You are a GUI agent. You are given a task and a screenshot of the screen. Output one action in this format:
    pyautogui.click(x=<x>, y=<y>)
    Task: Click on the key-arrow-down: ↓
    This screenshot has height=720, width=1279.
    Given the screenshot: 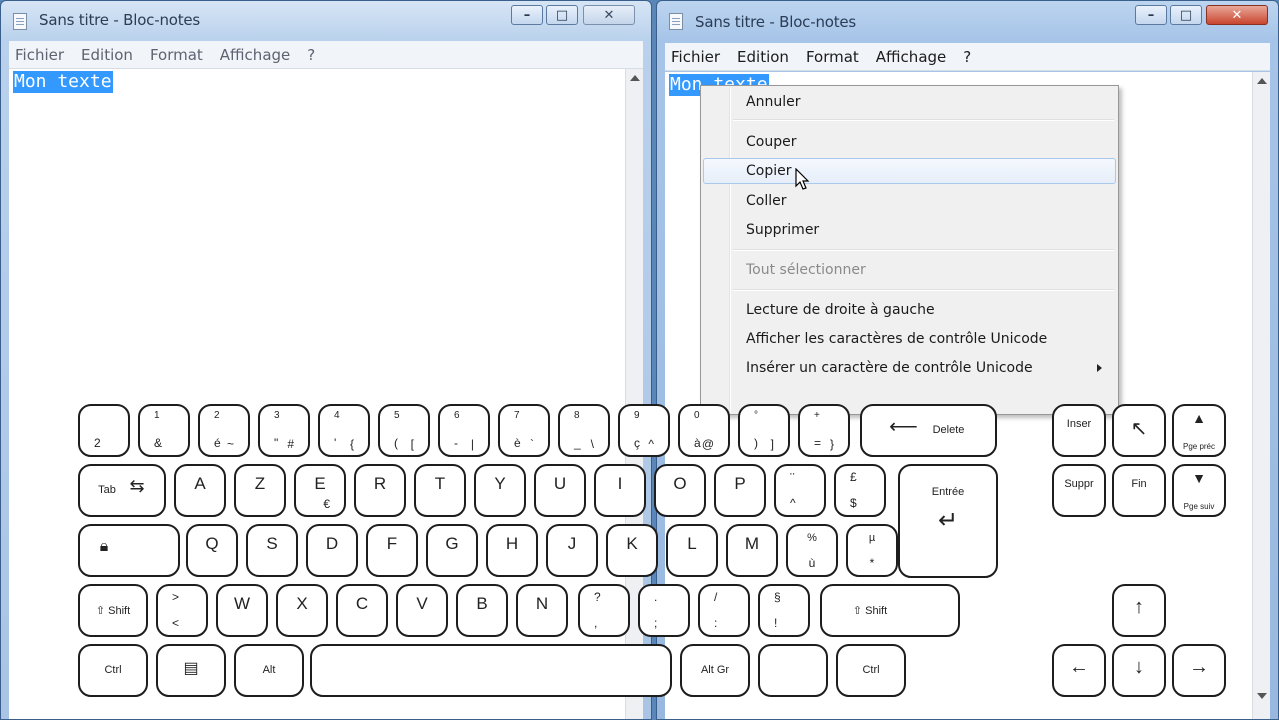 What is the action you would take?
    pyautogui.click(x=1139, y=670)
    